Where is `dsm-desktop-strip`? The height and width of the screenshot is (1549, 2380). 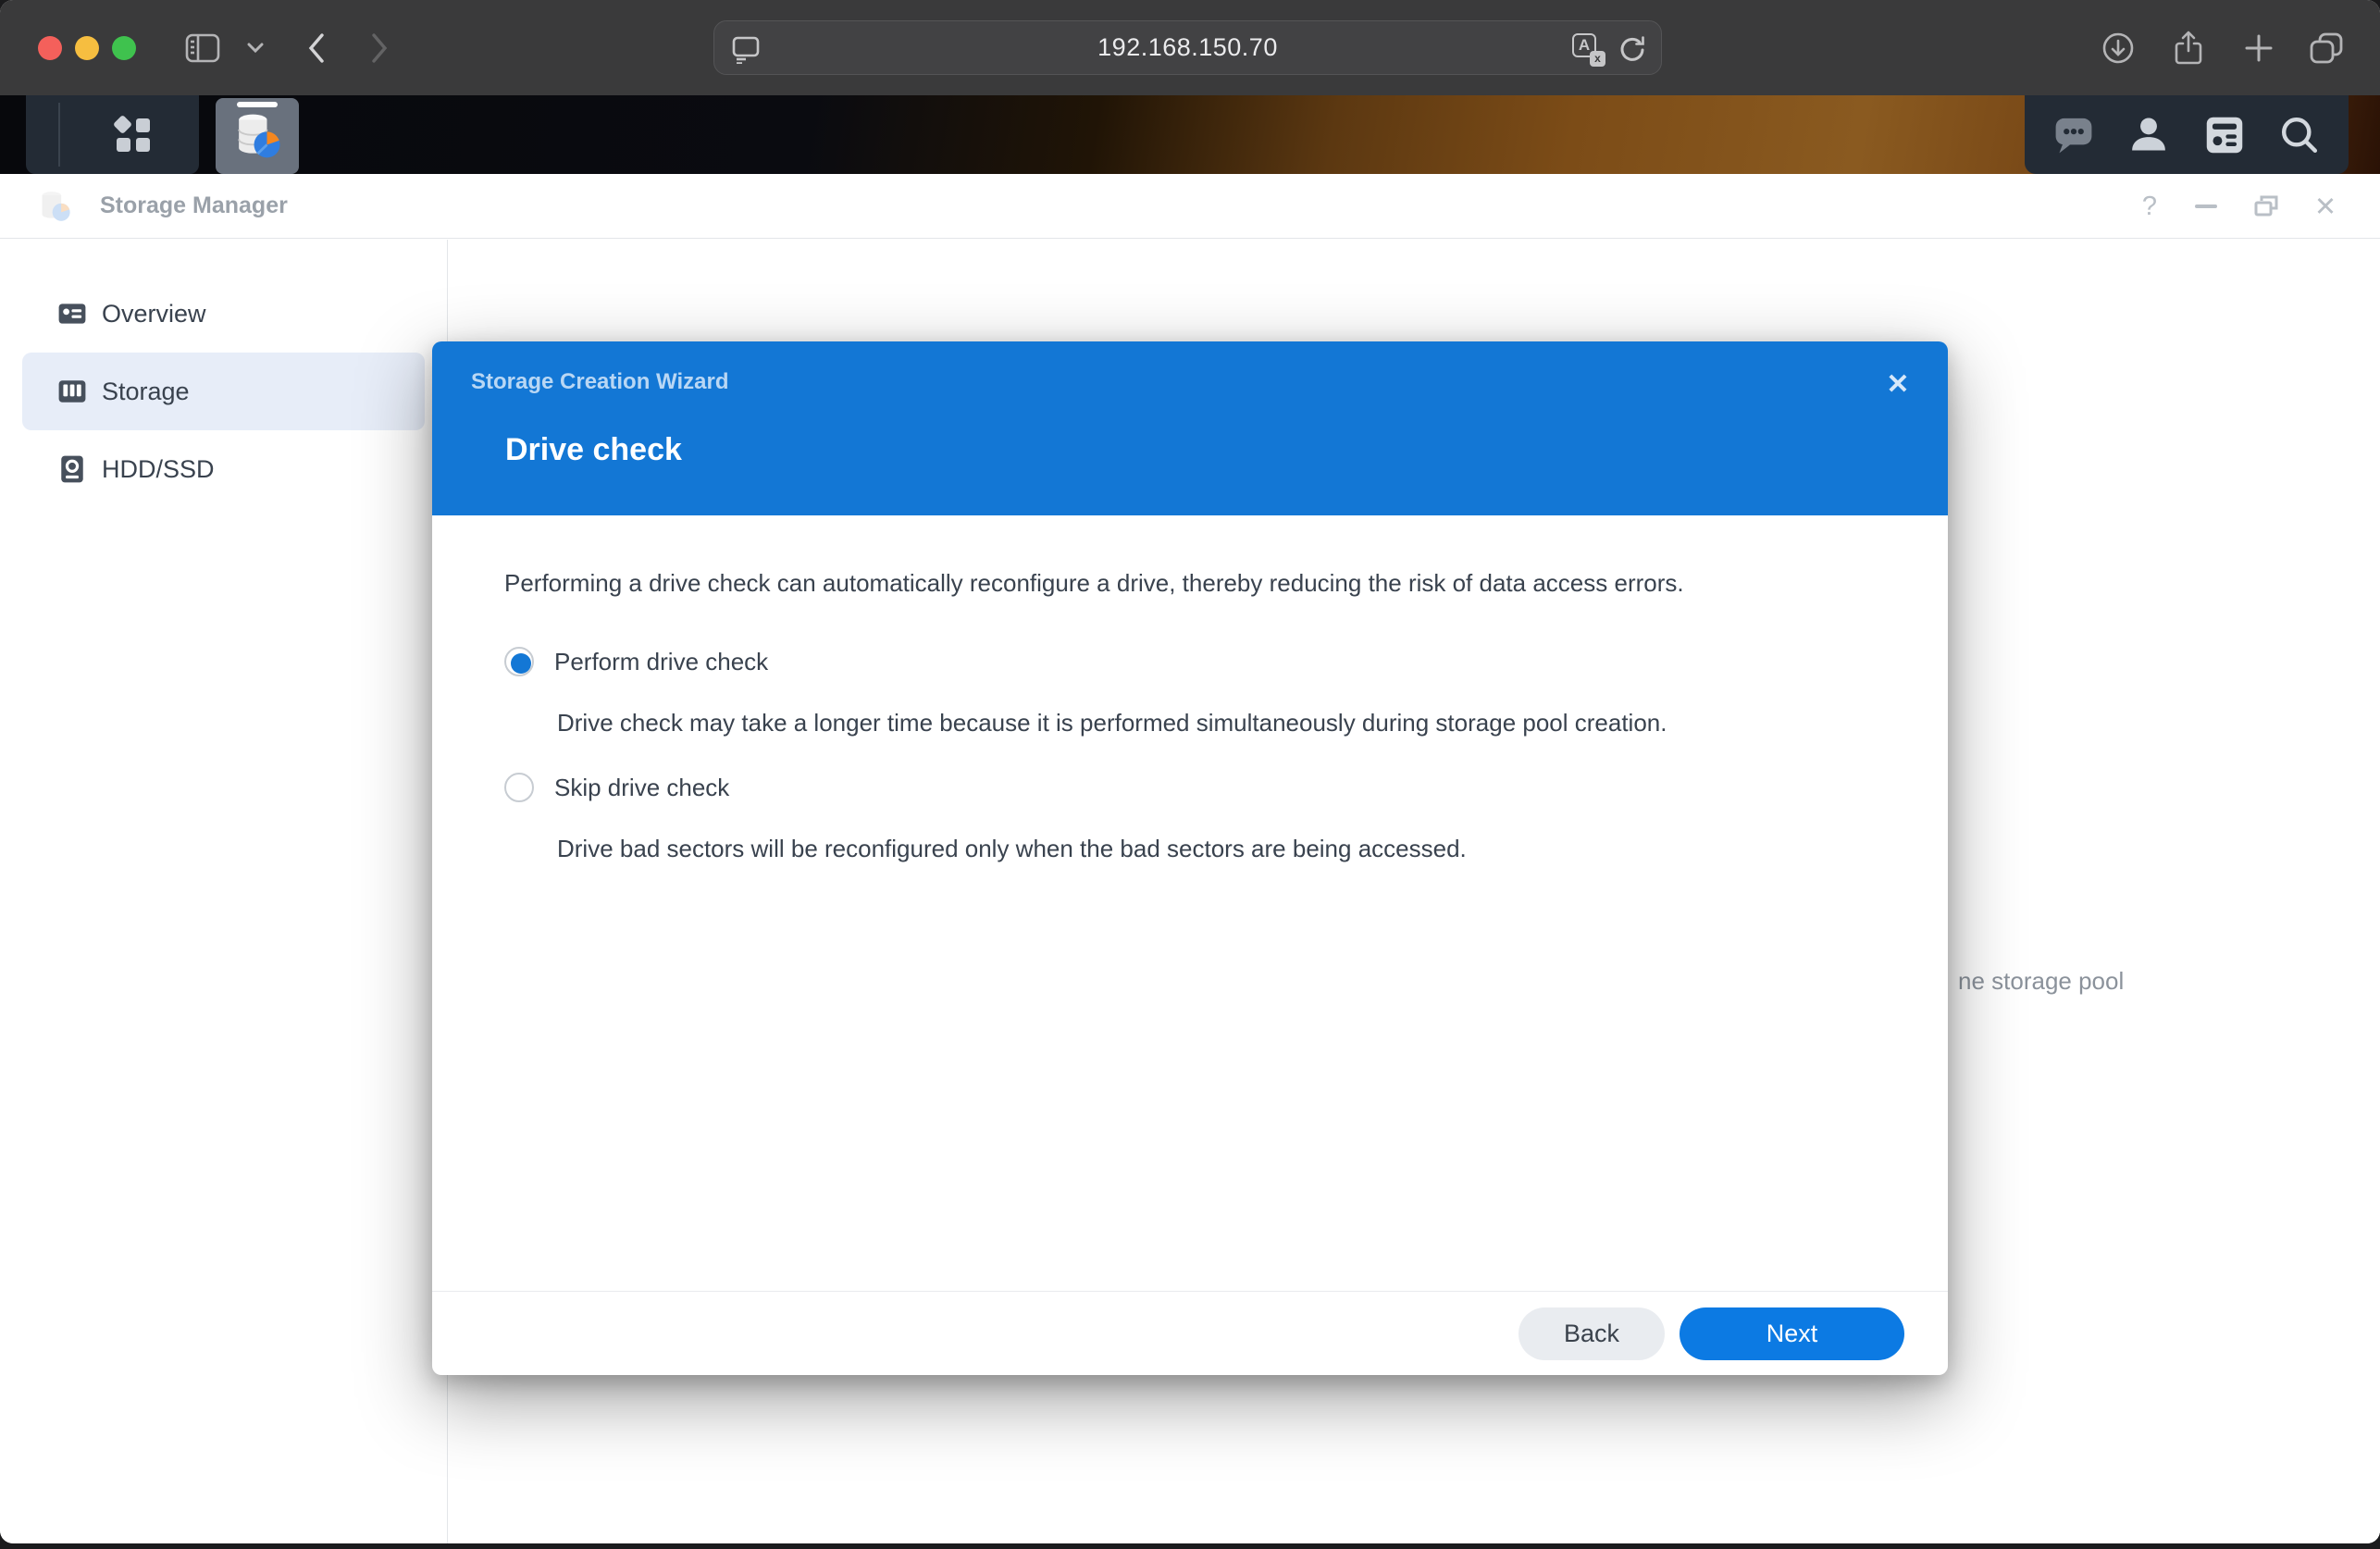
dsm-desktop-strip is located at coordinates (1190, 134).